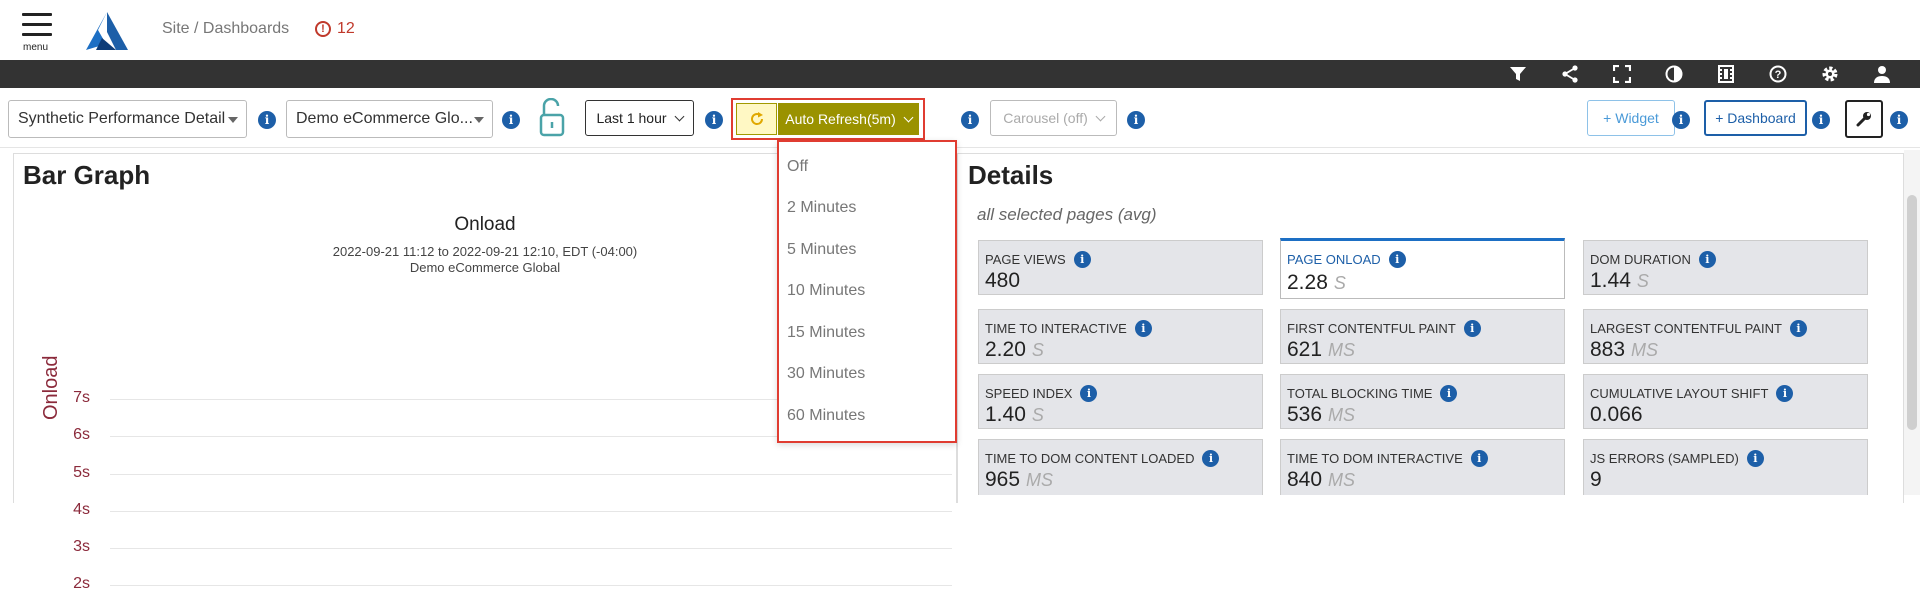  Describe the element at coordinates (826, 333) in the screenshot. I see `refresh-option-15-minutes: 15 Minutes` at that location.